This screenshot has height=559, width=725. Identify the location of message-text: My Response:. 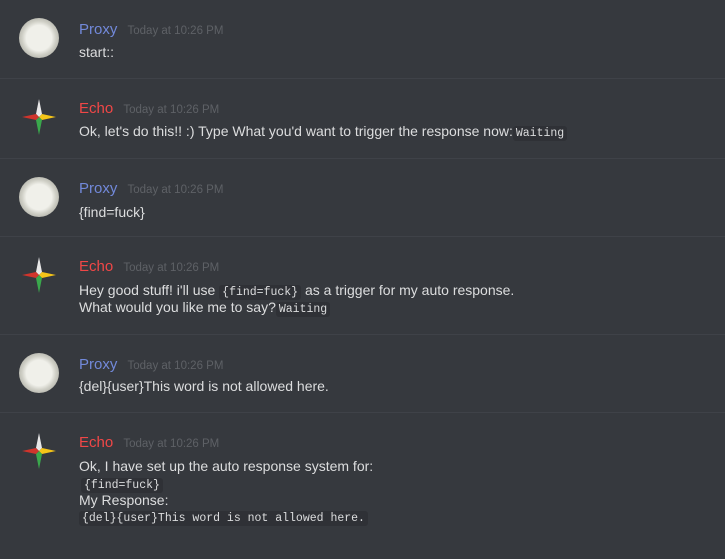
(124, 500).